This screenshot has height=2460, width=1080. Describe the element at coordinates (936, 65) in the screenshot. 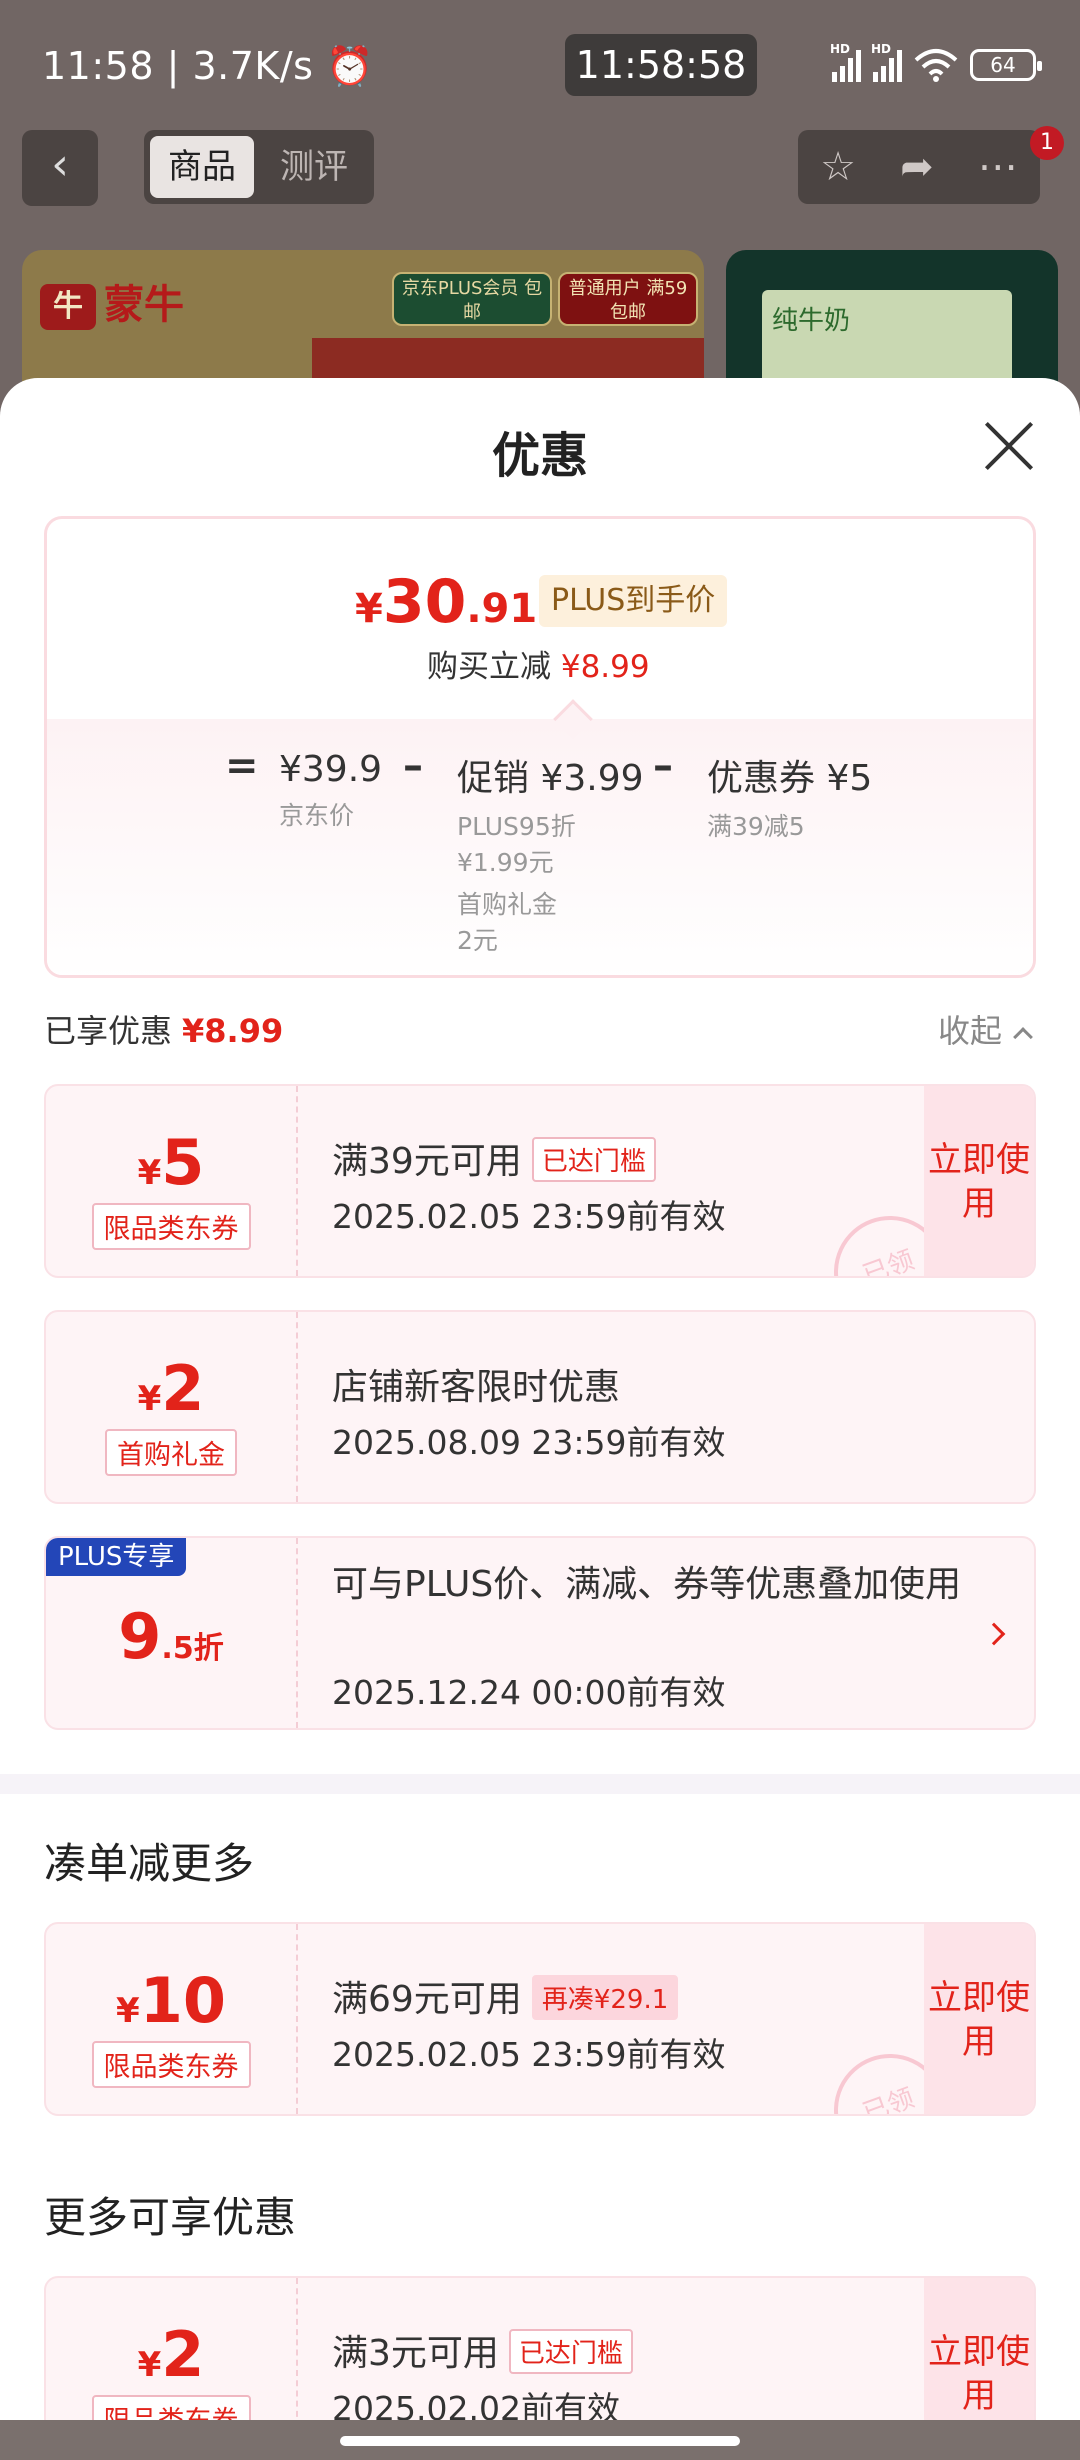

I see `wifi-icon` at that location.